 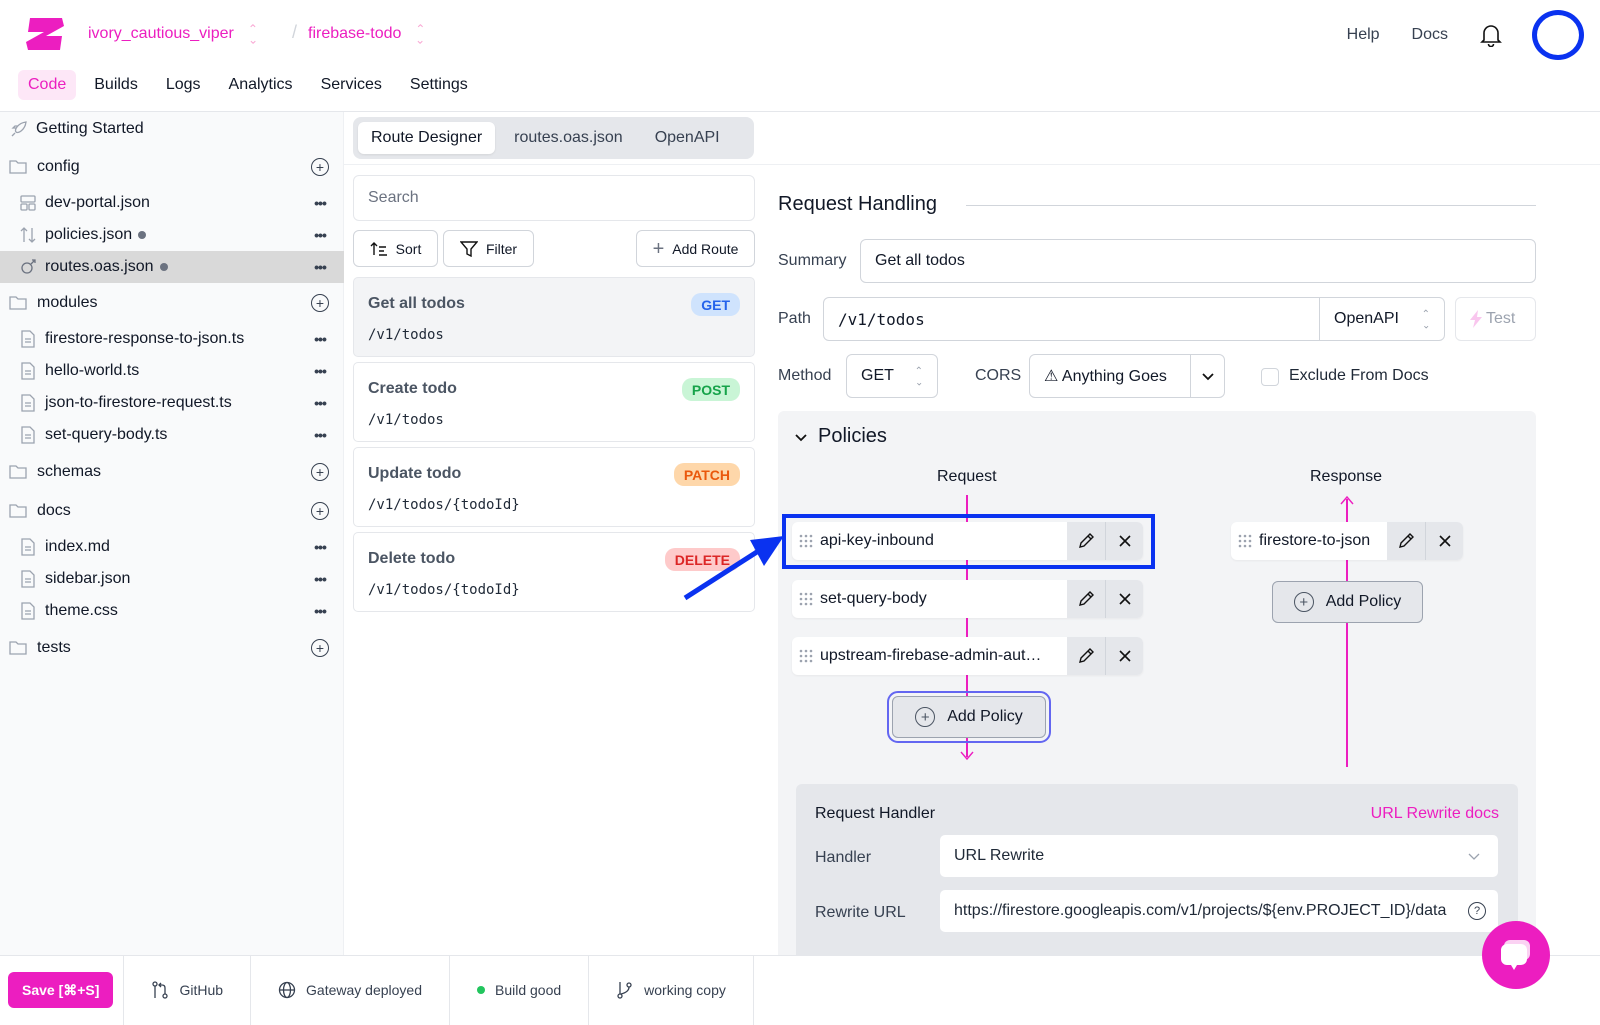 What do you see at coordinates (47, 85) in the screenshot?
I see `nav-code: Code` at bounding box center [47, 85].